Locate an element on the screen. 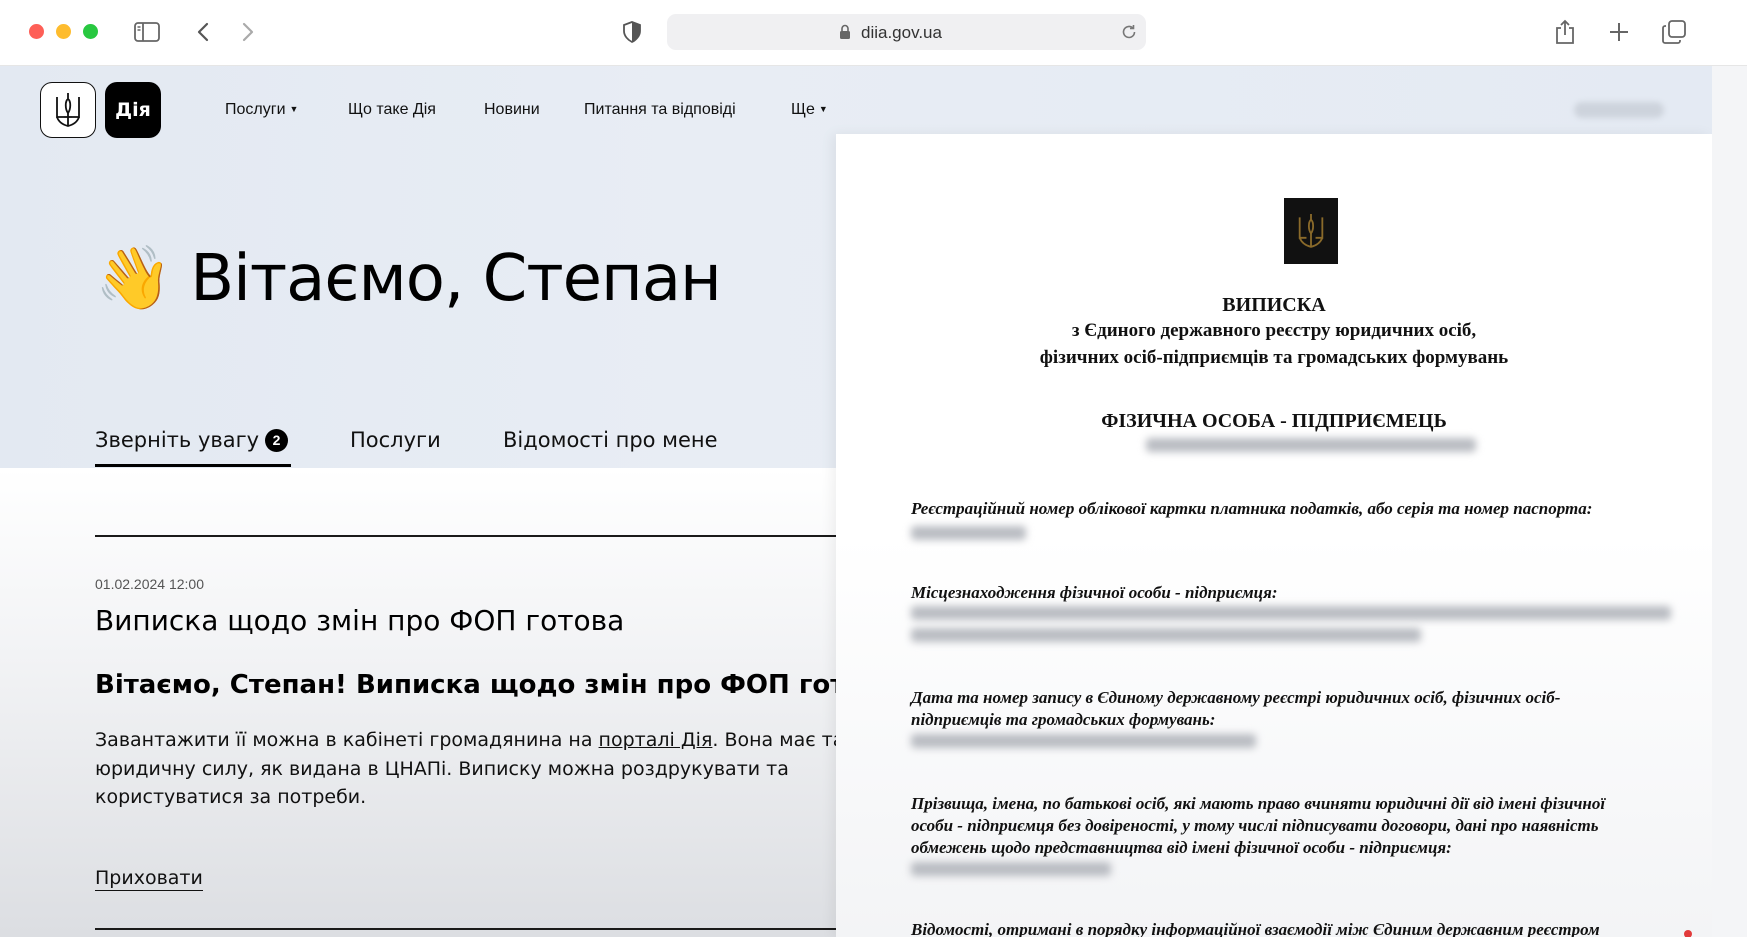 The height and width of the screenshot is (937, 1747). forward-icon is located at coordinates (248, 32).